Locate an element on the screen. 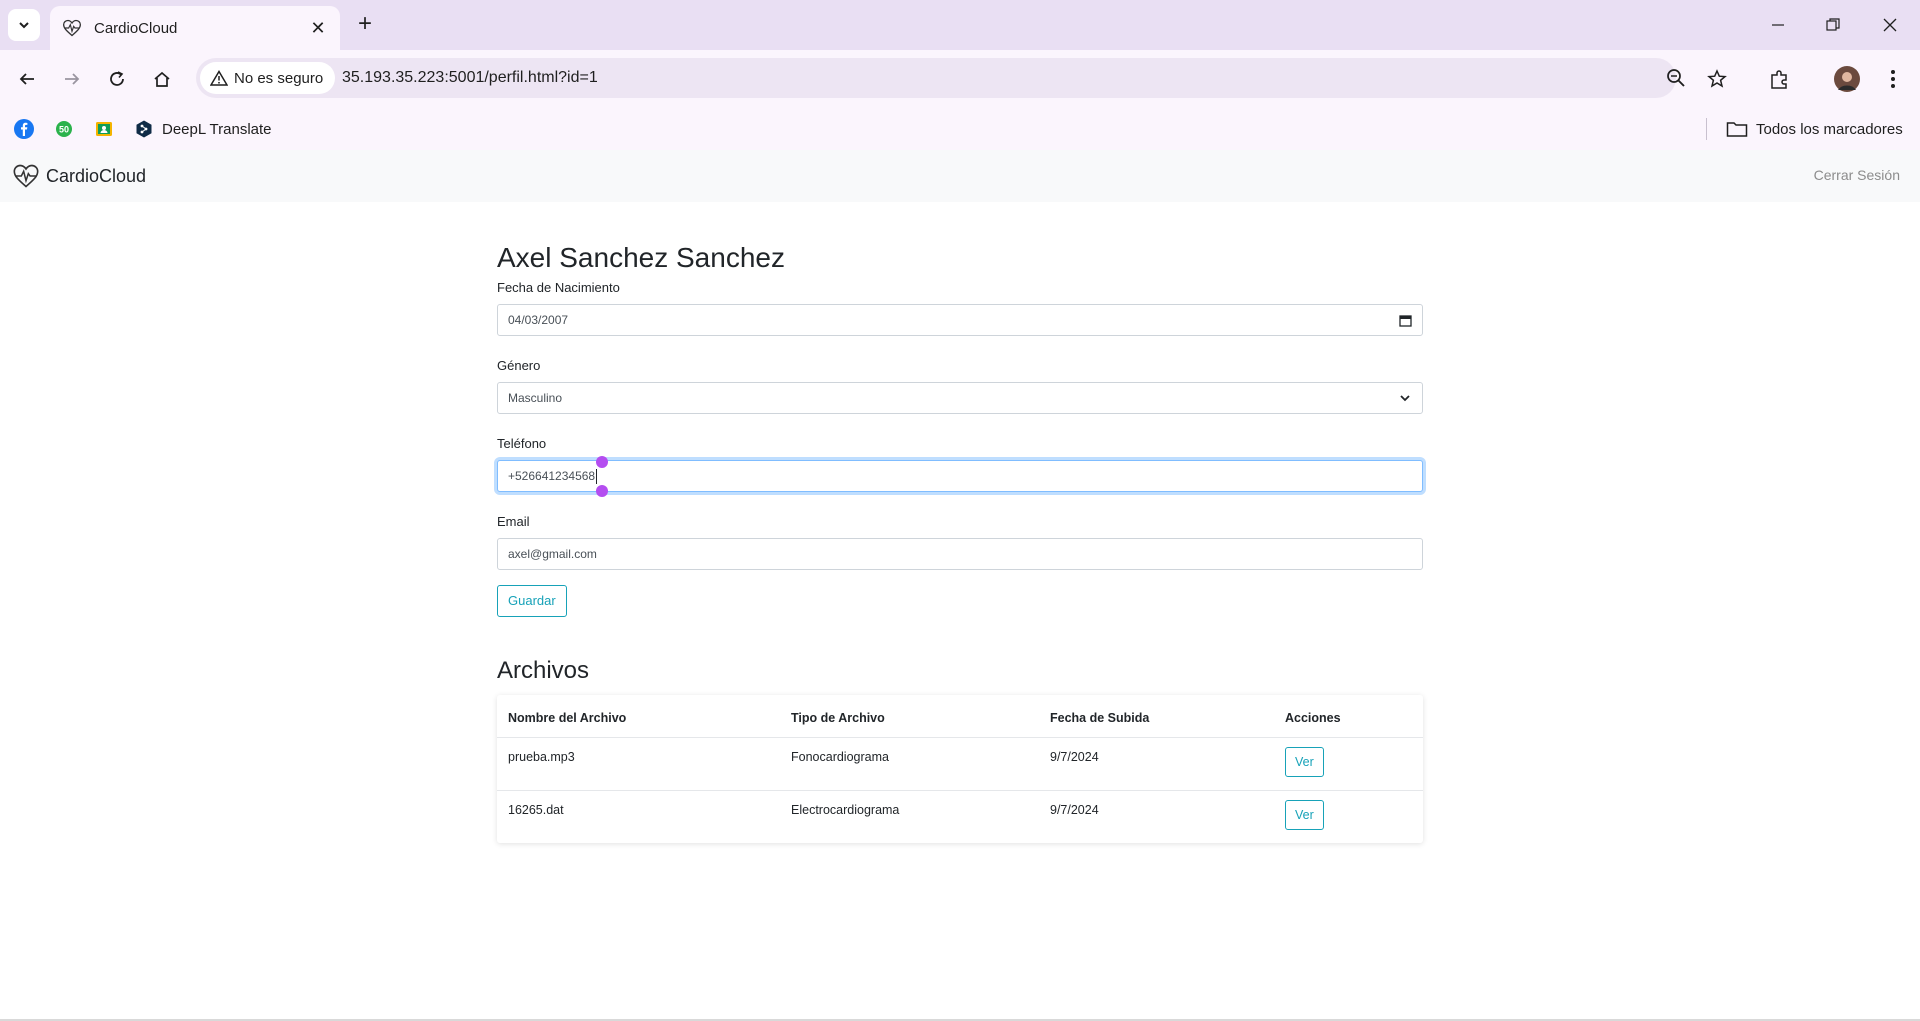 The width and height of the screenshot is (1920, 1021). app-navbar: CardioCloud Cerrar Sesión is located at coordinates (960, 176).